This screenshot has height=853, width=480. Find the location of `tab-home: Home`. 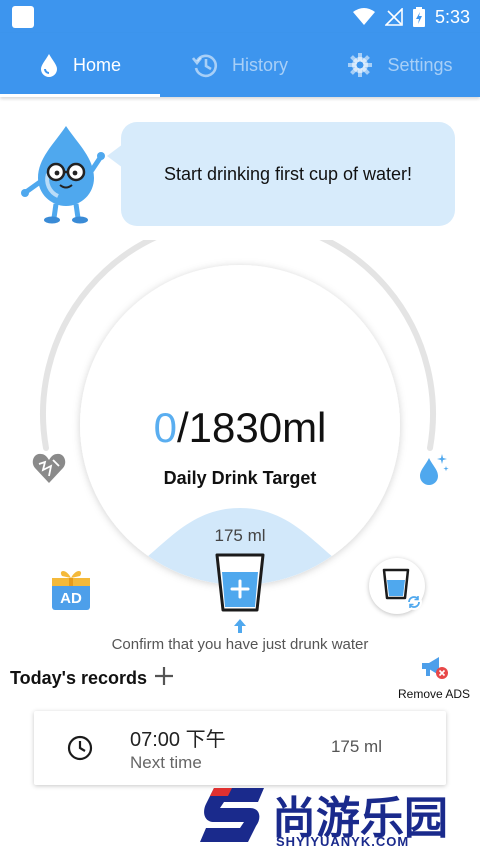

tab-home: Home is located at coordinates (80, 65).